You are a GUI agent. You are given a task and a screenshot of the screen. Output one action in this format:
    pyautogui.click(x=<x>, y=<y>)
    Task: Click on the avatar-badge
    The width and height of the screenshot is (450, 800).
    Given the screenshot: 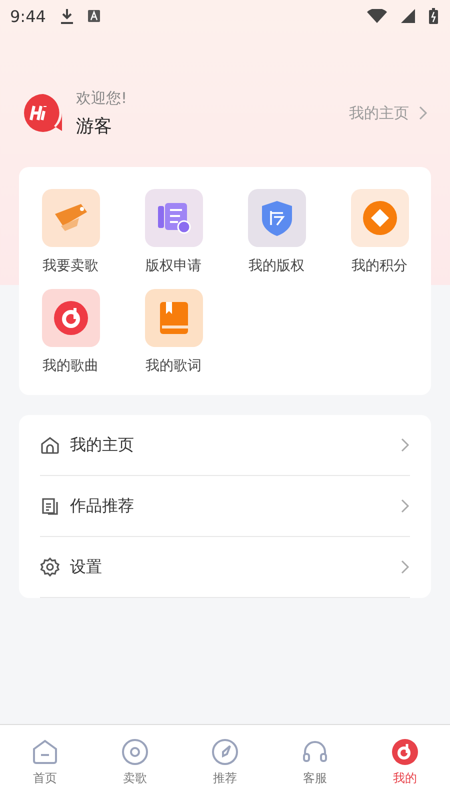 What is the action you would take?
    pyautogui.click(x=43, y=113)
    